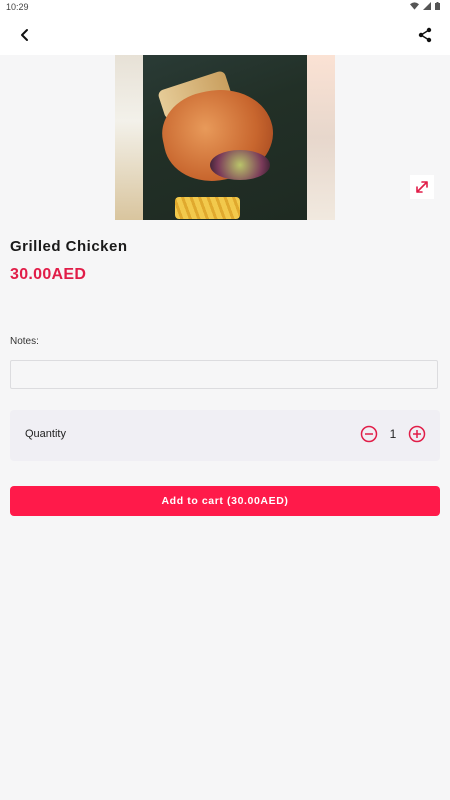 The width and height of the screenshot is (450, 800). Describe the element at coordinates (414, 6) in the screenshot. I see `wifi-icon` at that location.